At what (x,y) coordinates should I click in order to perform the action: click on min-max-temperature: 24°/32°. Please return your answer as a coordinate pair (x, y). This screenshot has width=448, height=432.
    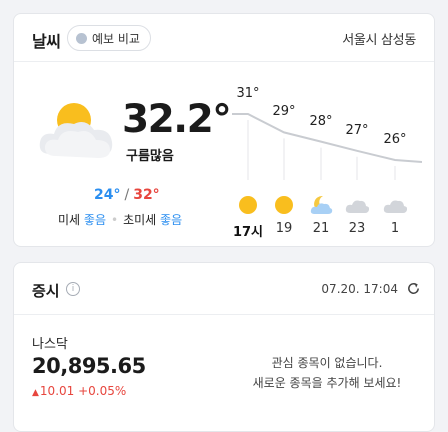
    Looking at the image, I should click on (127, 195).